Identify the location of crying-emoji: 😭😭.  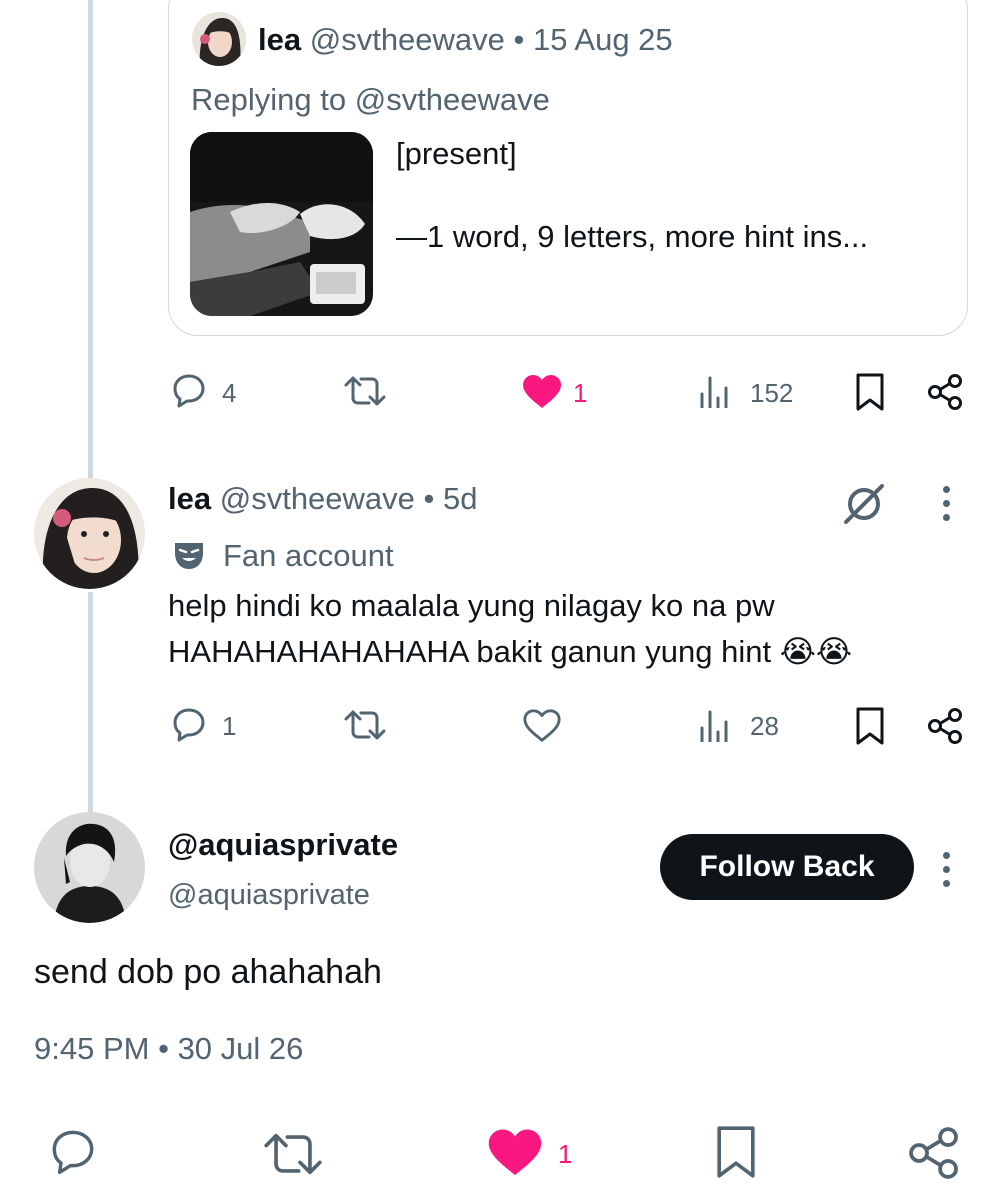
(816, 651).